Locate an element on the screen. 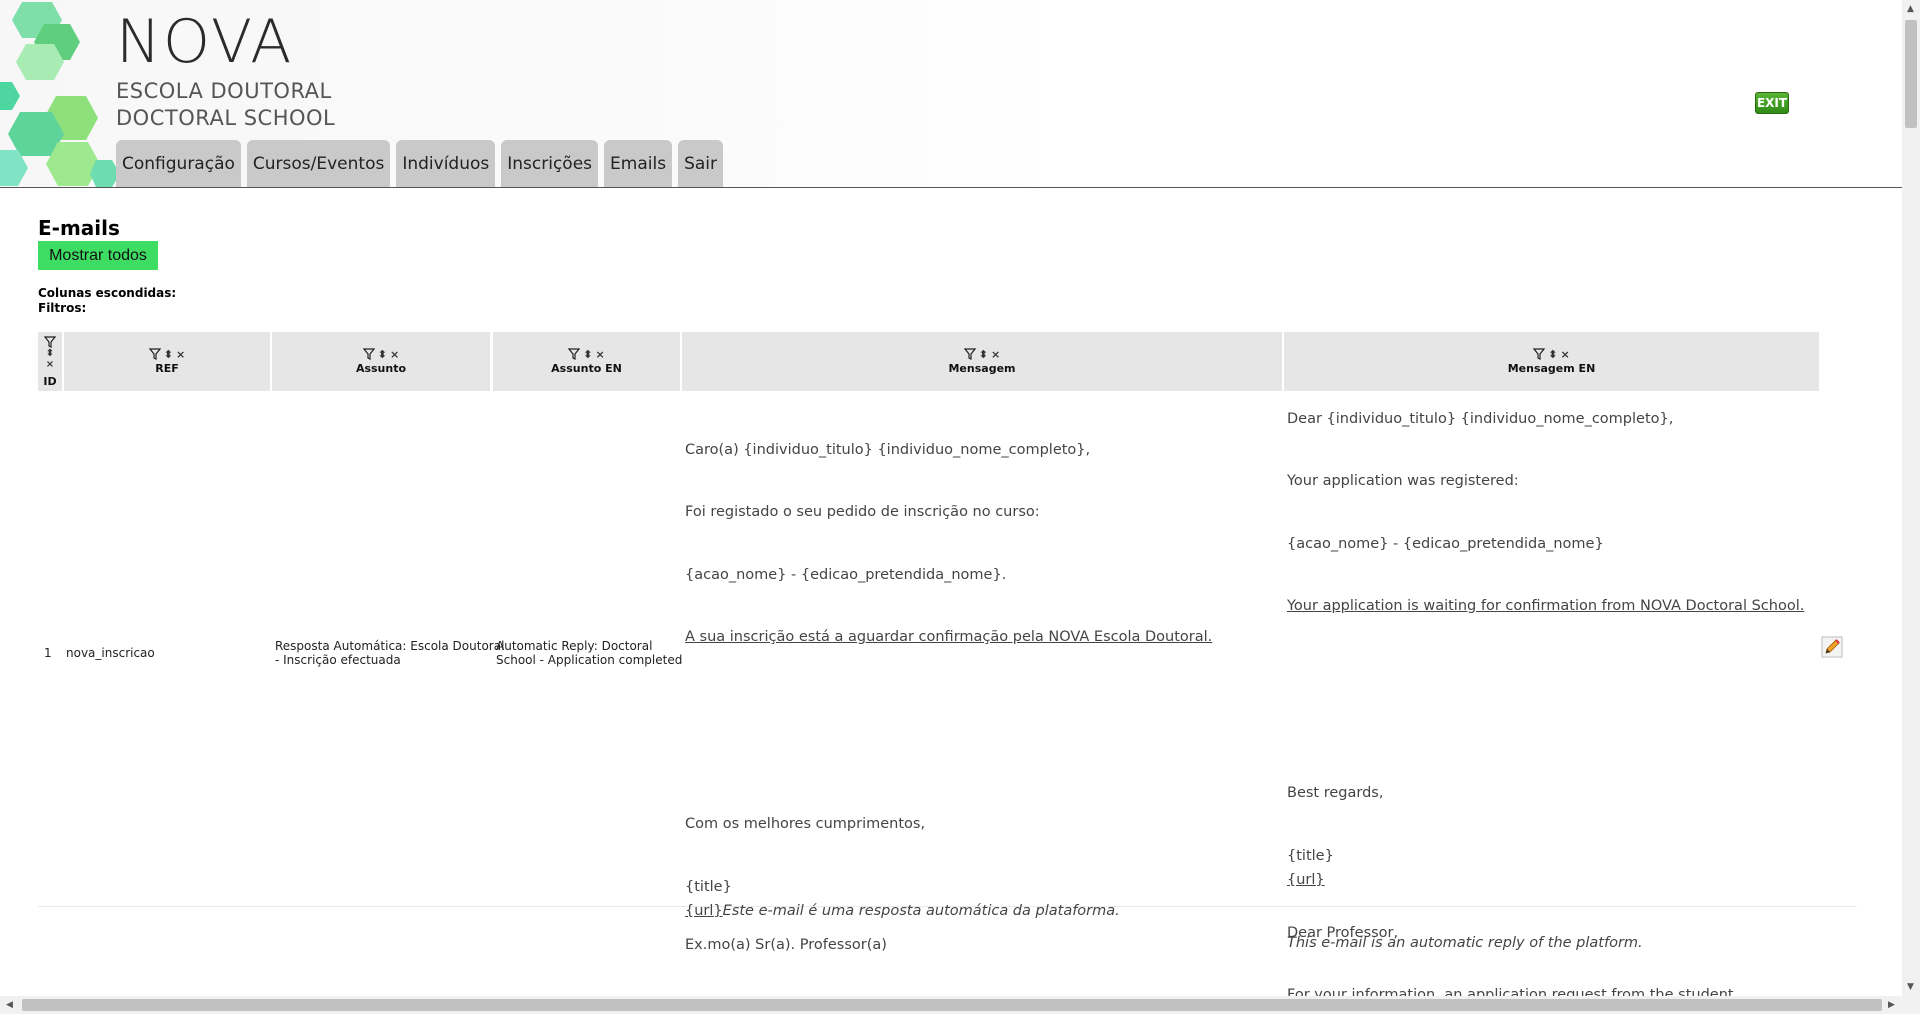 This screenshot has width=1920, height=1028. column-header-assunto: ⬍ × Assunto is located at coordinates (381, 361).